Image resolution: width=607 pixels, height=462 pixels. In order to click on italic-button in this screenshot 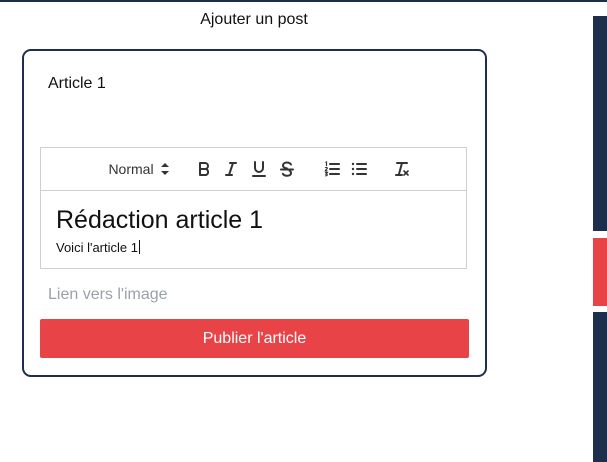, I will do `click(231, 169)`.